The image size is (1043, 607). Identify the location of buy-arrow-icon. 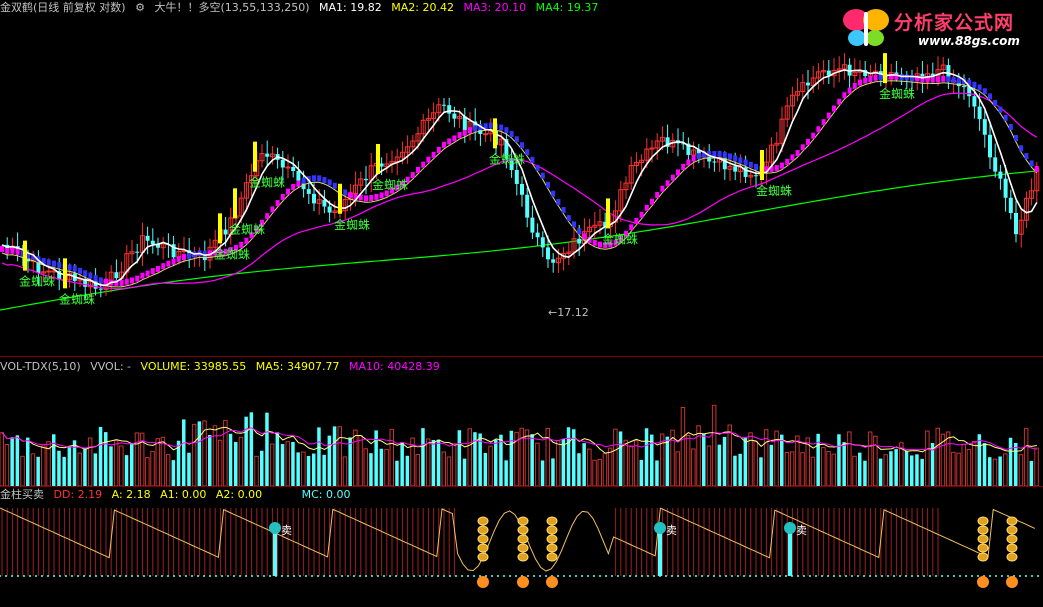
(483, 582).